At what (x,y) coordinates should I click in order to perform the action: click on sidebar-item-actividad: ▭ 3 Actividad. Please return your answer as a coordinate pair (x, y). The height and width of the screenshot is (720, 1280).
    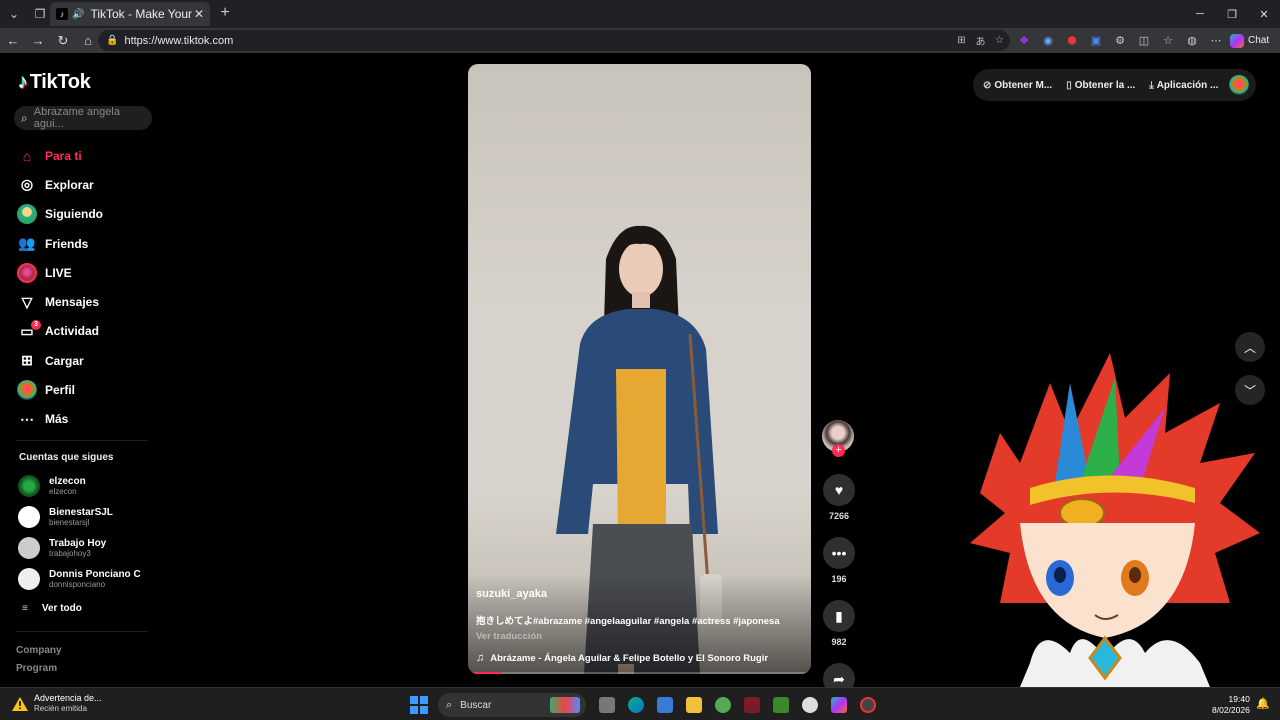
    Looking at the image, I should click on (86, 331).